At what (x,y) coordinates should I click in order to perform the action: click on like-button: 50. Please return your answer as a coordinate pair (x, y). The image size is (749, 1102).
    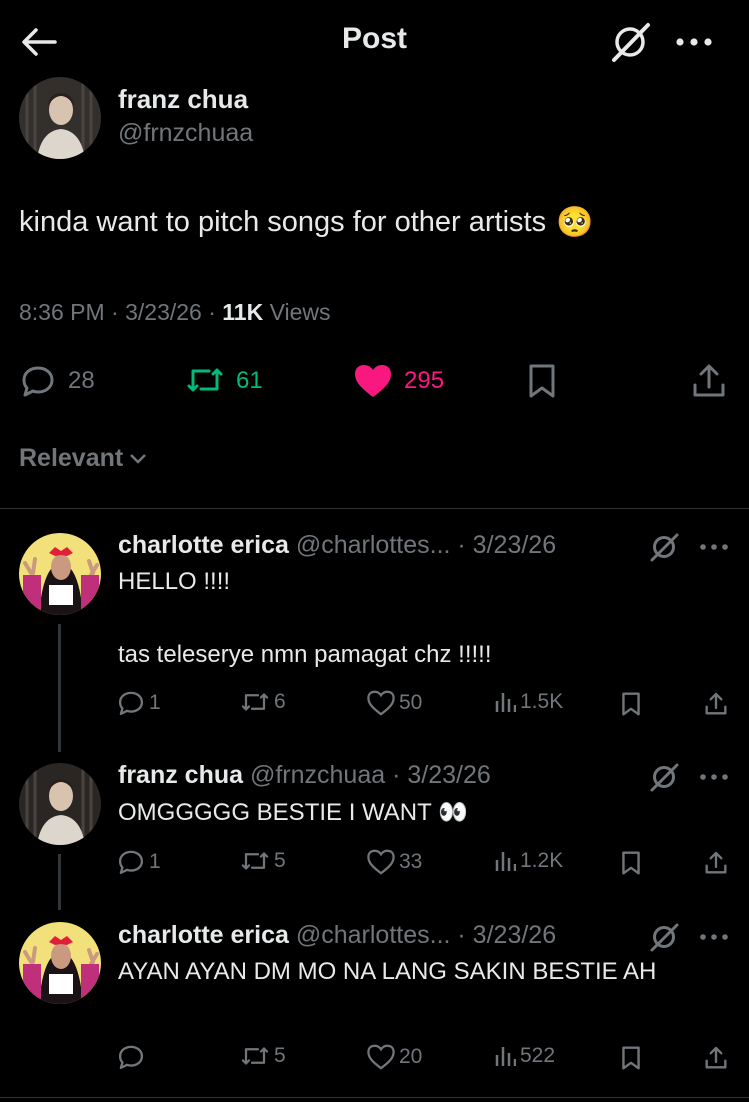
    Looking at the image, I should click on (394, 703).